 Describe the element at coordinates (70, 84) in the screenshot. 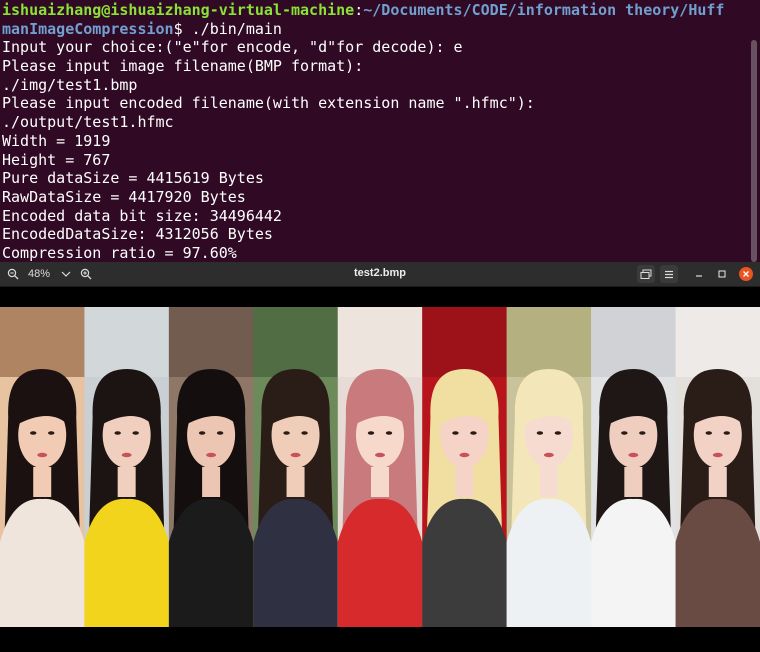

I see `terminal-line: ./img/test1.bmp` at that location.